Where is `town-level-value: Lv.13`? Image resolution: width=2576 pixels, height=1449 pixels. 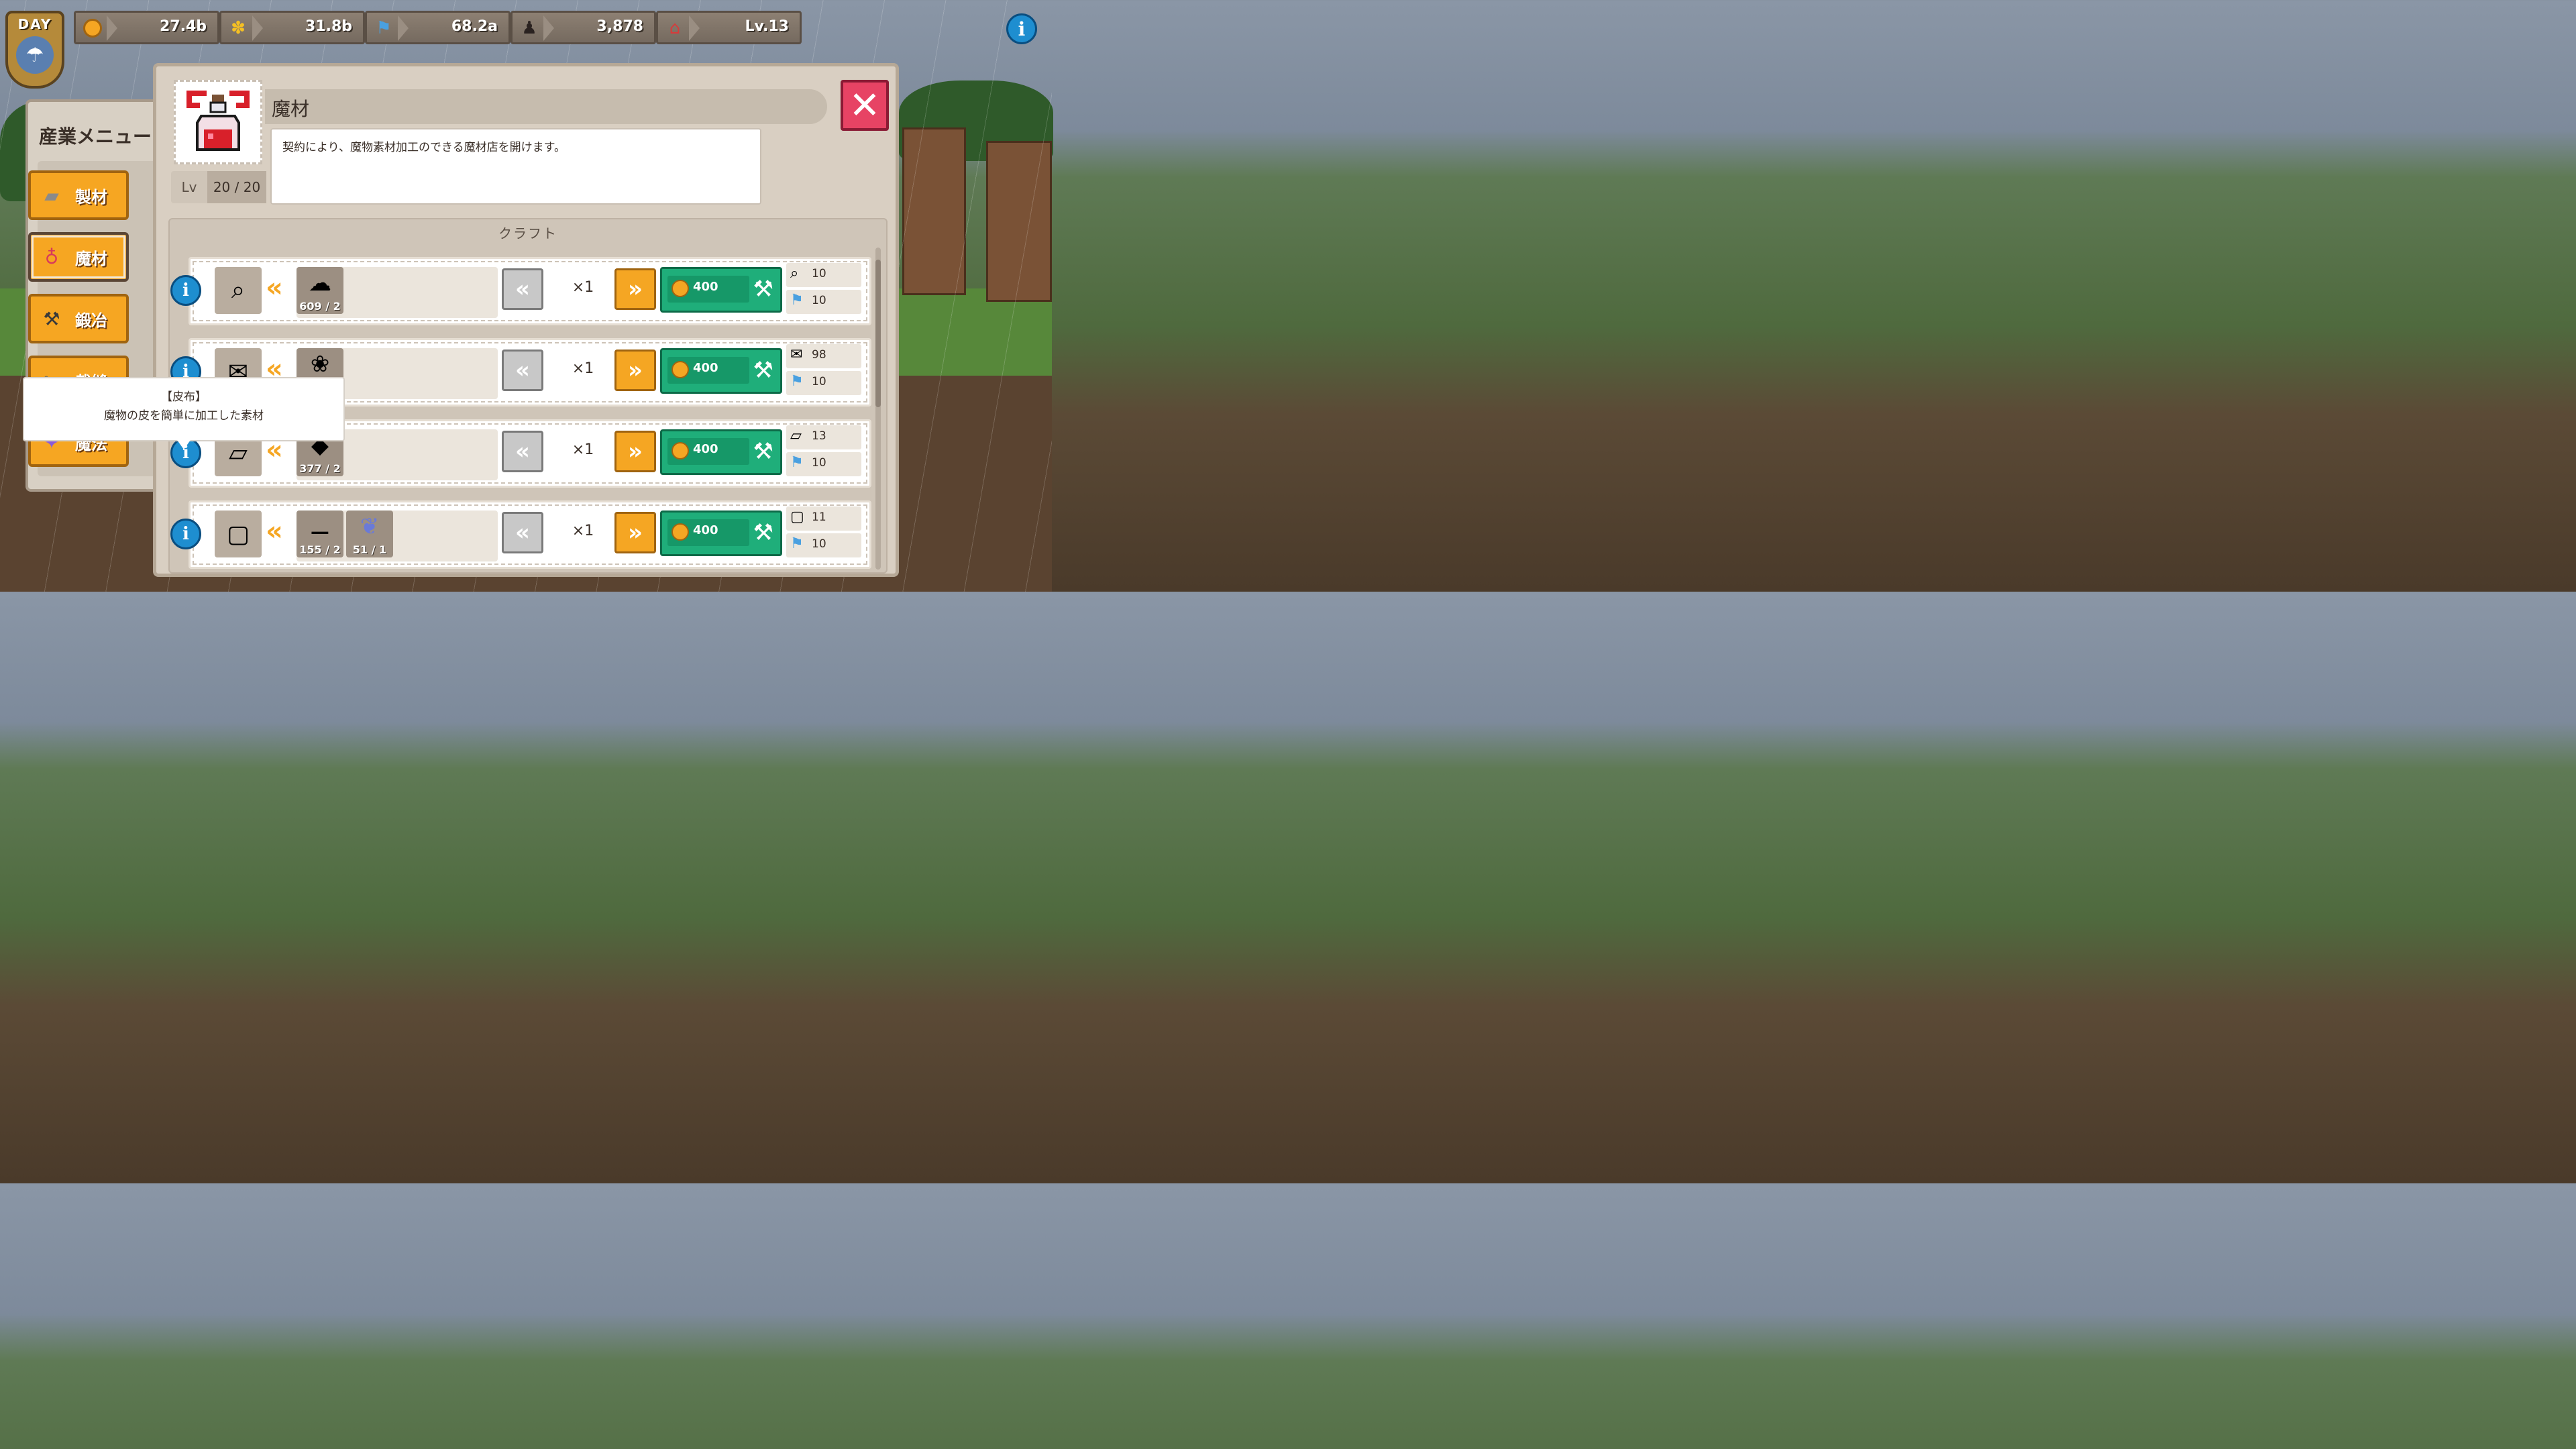
town-level-value: Lv.13 is located at coordinates (767, 26).